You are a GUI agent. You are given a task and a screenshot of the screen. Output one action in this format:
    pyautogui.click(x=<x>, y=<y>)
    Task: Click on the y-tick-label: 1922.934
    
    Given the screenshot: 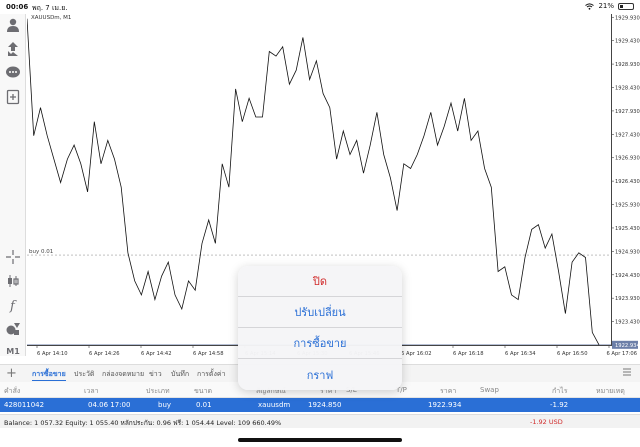 What is the action you would take?
    pyautogui.click(x=627, y=346)
    